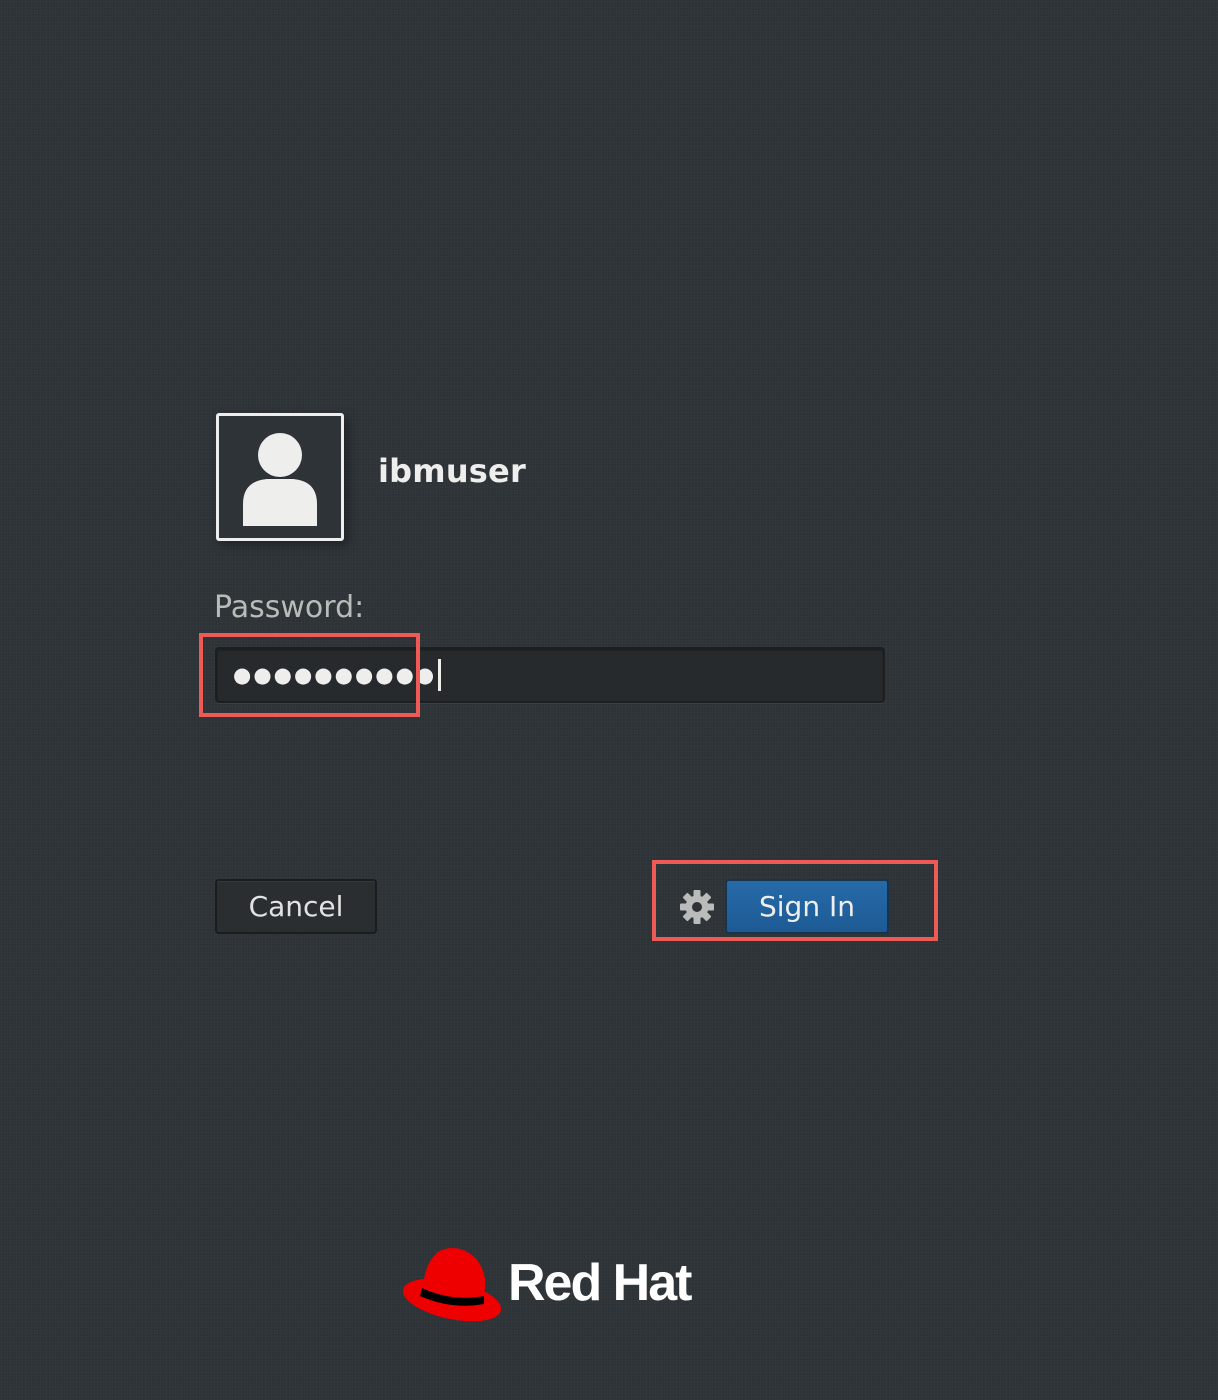 The image size is (1218, 1400). Describe the element at coordinates (280, 479) in the screenshot. I see `user-silhouette-icon` at that location.